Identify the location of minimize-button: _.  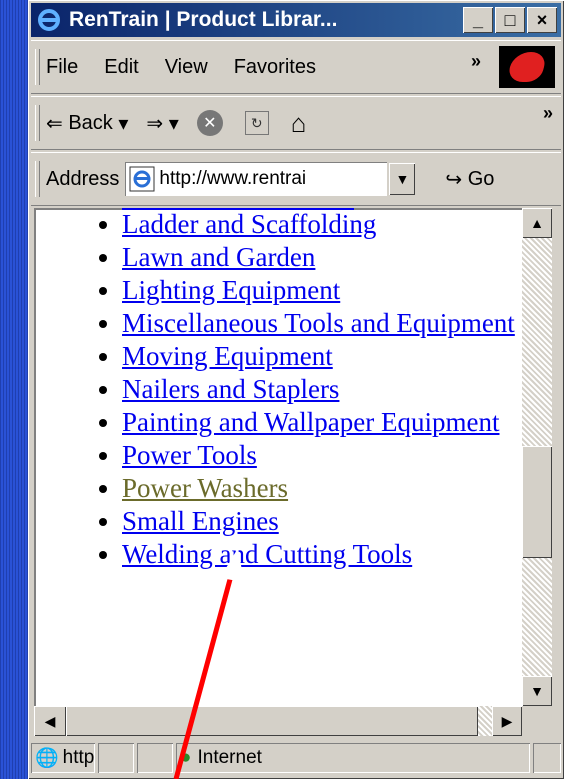
(478, 20).